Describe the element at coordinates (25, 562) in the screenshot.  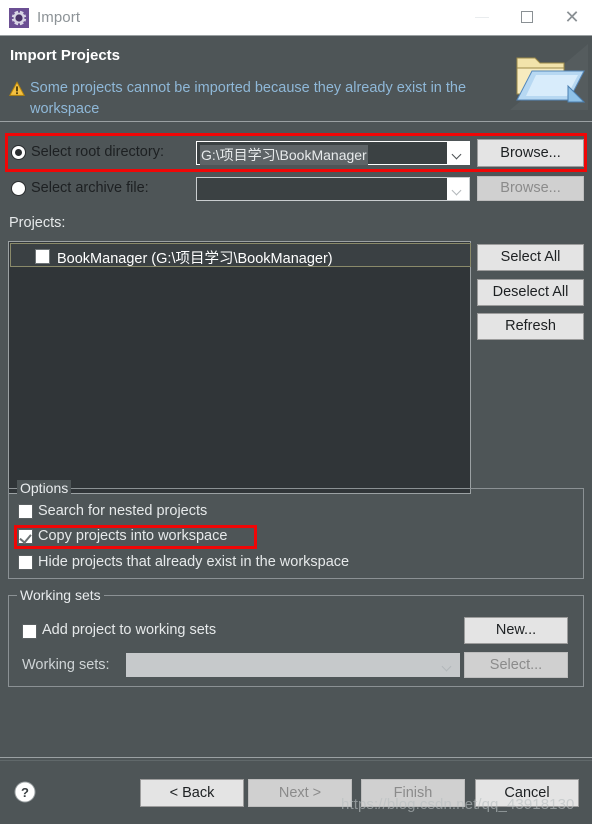
I see `checkbox-hide-existing-projects` at that location.